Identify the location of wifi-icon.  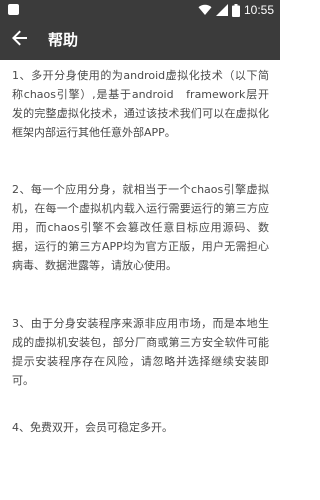
(205, 10).